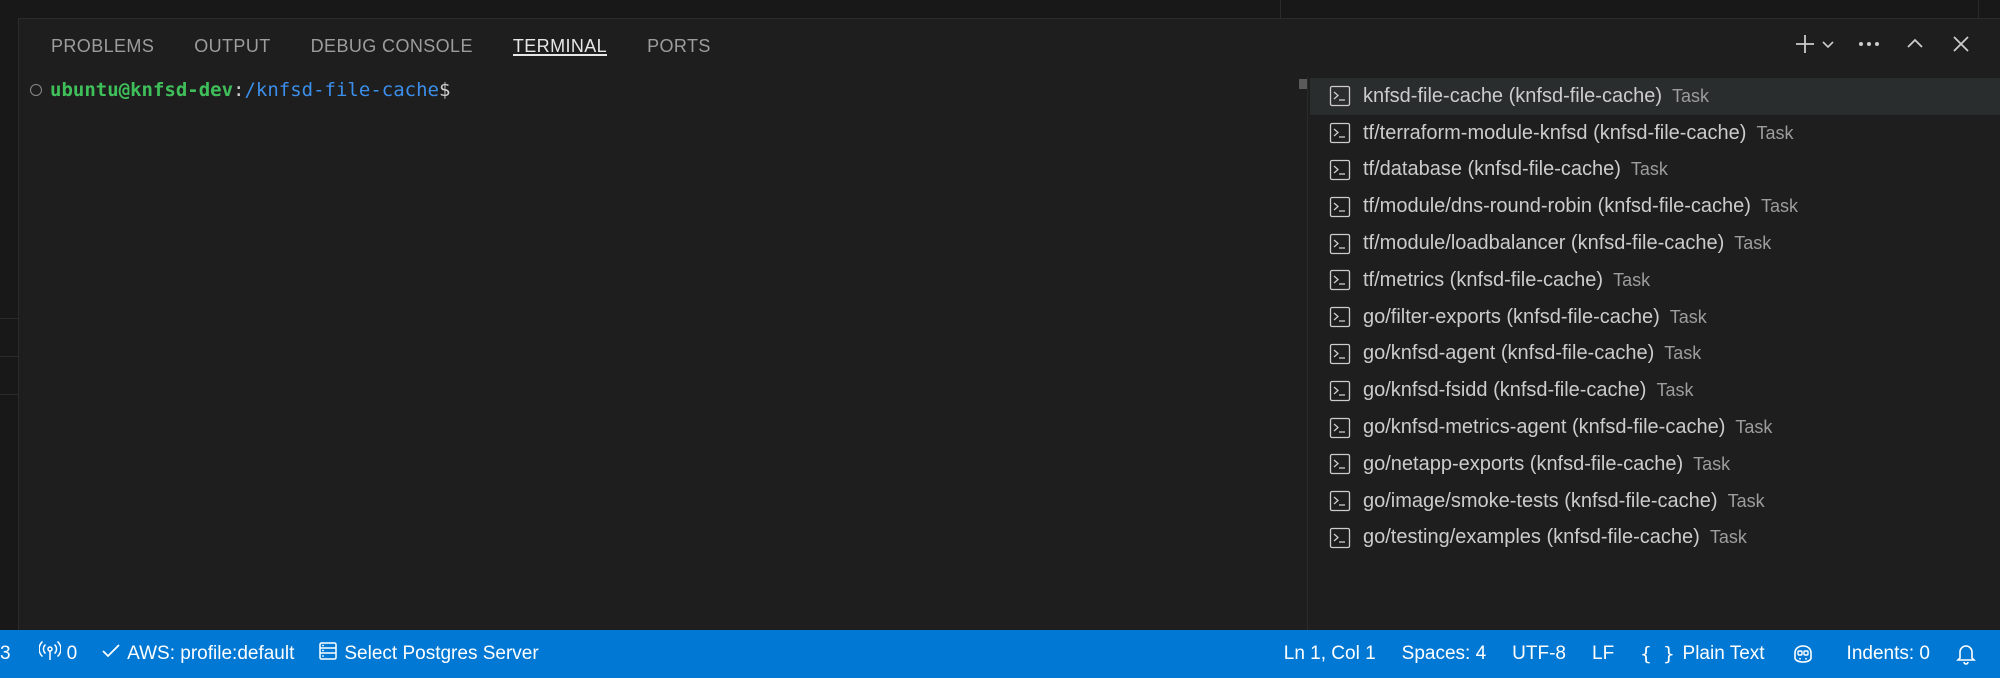 This screenshot has height=678, width=2000. Describe the element at coordinates (1805, 654) in the screenshot. I see `copilot-icon` at that location.